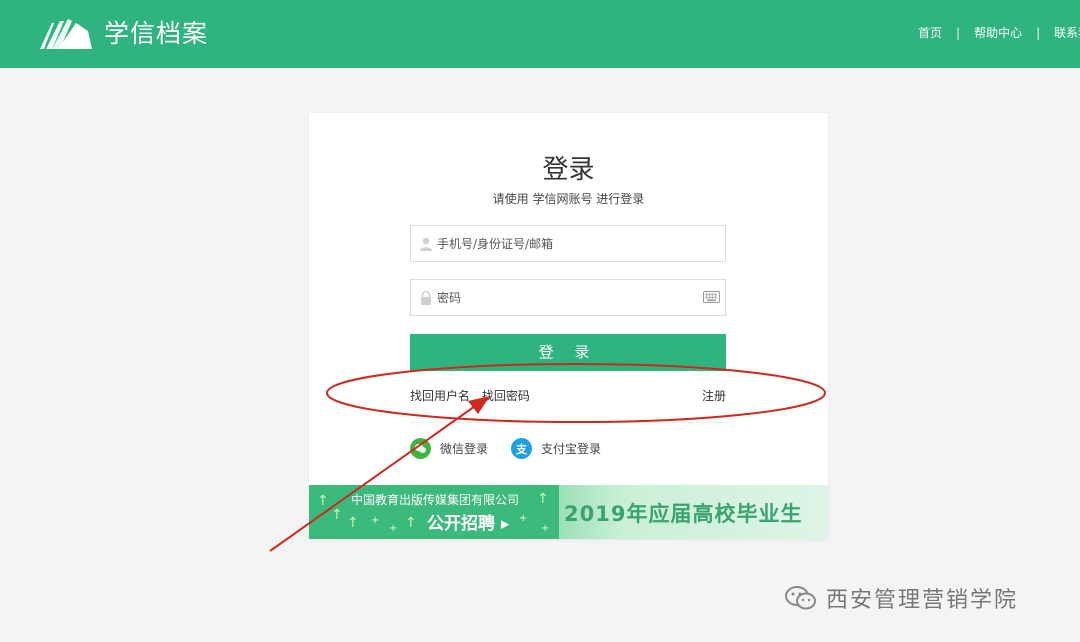  I want to click on watermark: 西安管理营销学院, so click(901, 598).